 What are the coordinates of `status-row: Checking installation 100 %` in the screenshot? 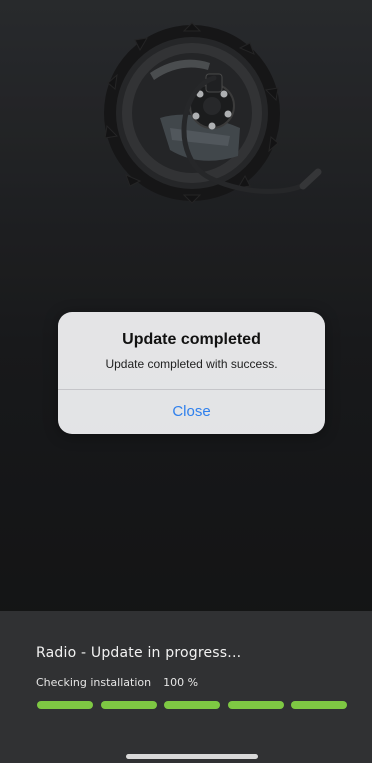 It's located at (117, 682).